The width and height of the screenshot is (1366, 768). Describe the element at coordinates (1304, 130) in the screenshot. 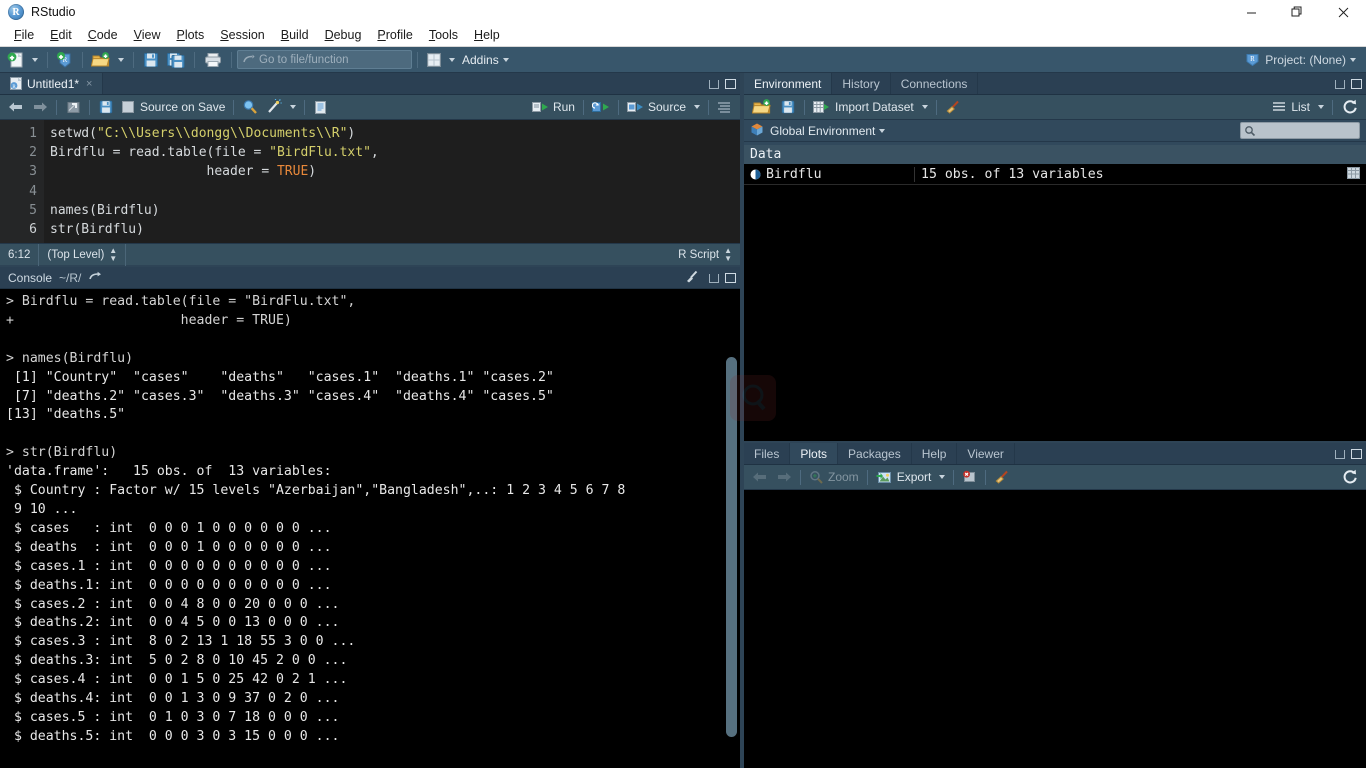

I see `environment-search-field` at that location.